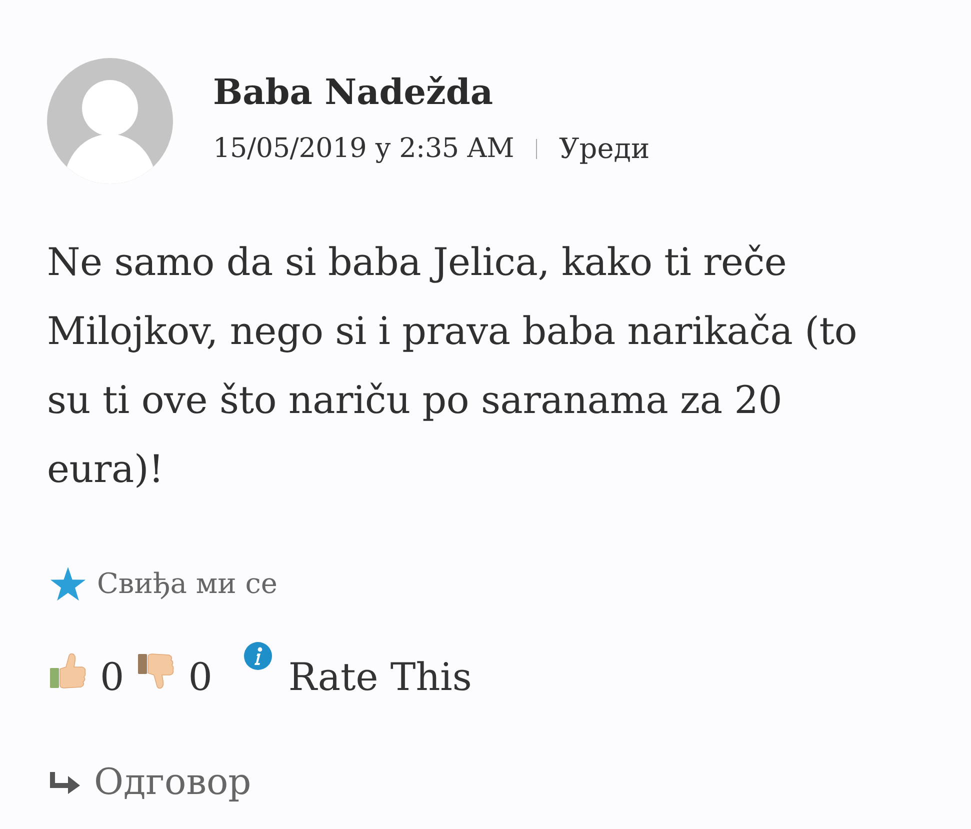 This screenshot has height=829, width=971. Describe the element at coordinates (110, 121) in the screenshot. I see `avatar-silhouette-icon` at that location.